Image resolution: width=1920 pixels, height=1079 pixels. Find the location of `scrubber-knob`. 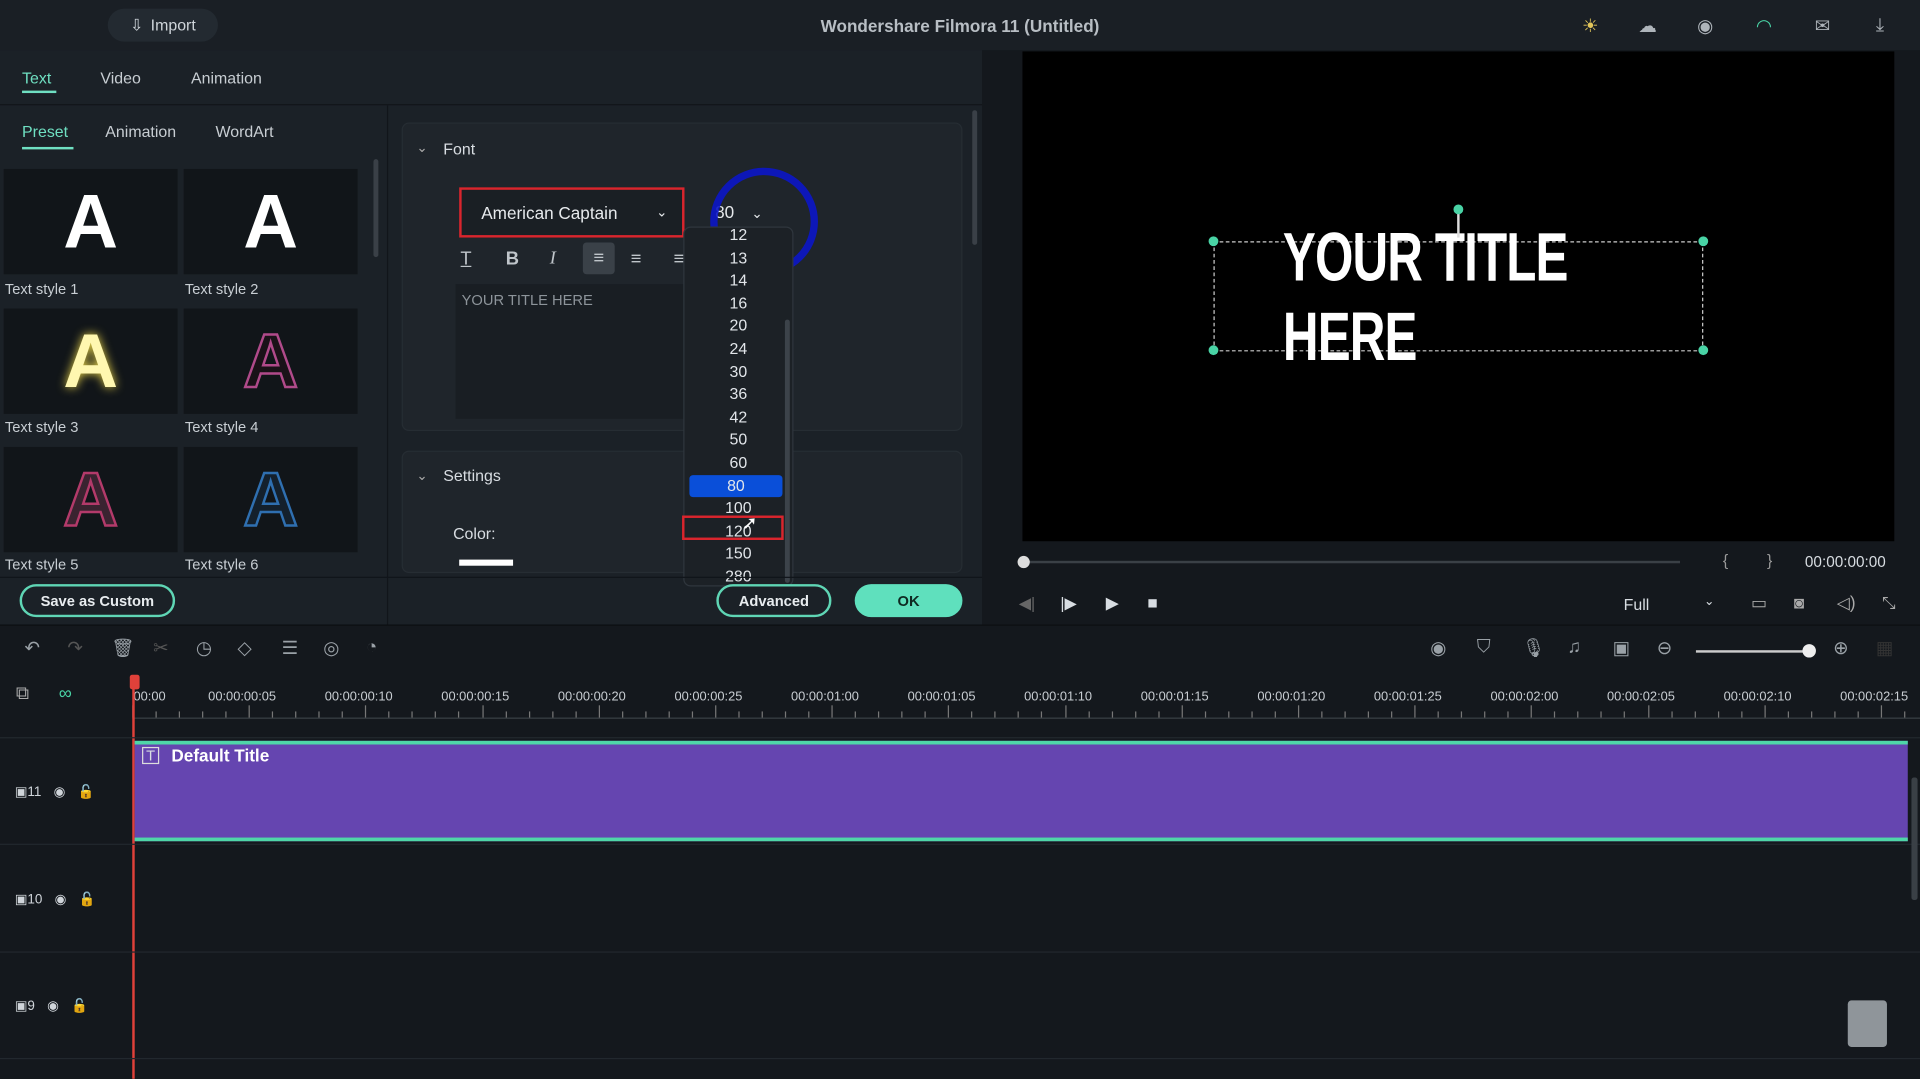

scrubber-knob is located at coordinates (1023, 562).